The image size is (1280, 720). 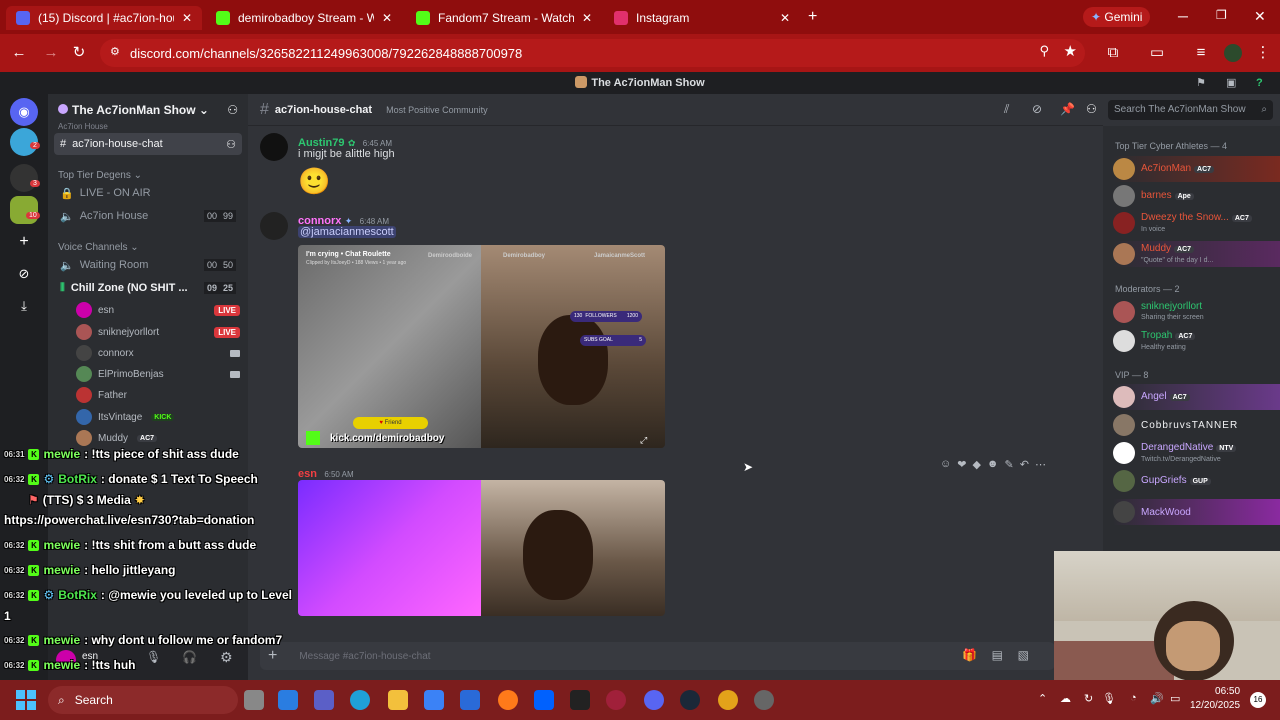 What do you see at coordinates (1221, 15) in the screenshot?
I see `restore-icon: ❐` at bounding box center [1221, 15].